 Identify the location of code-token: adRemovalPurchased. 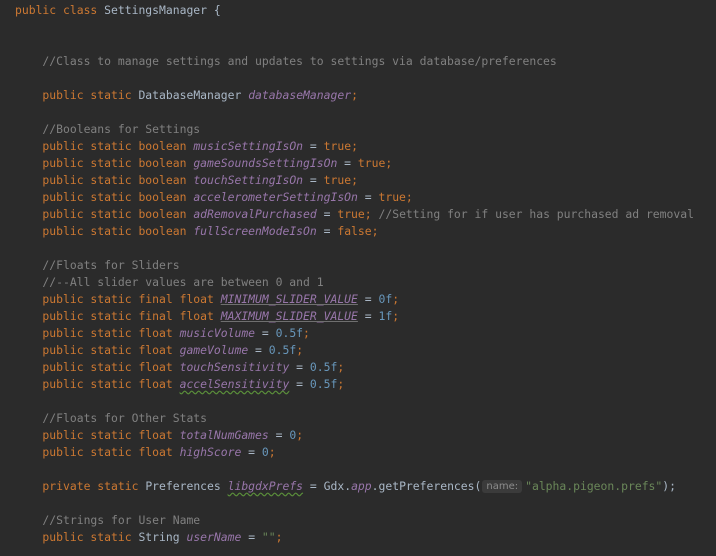
(255, 214).